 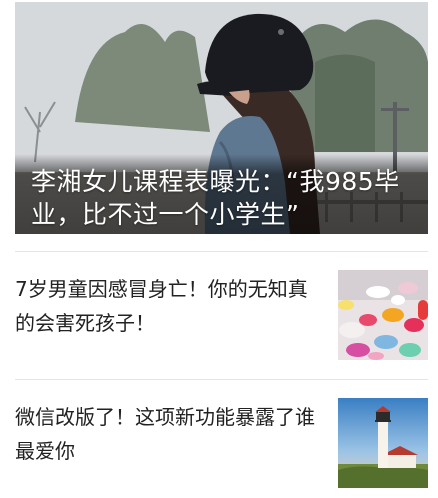 I want to click on article-title: 微信改版了！这项新功能暴露了谁最爱你, so click(x=165, y=434).